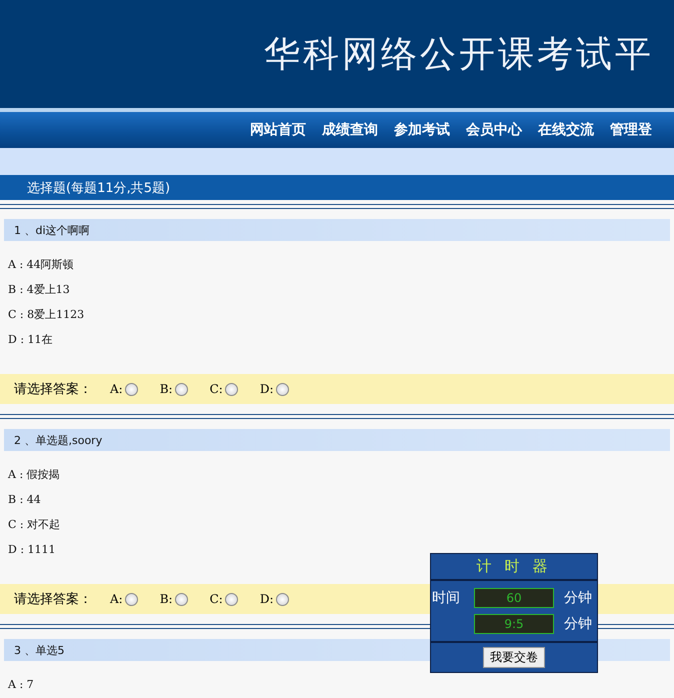 Image resolution: width=674 pixels, height=698 pixels. What do you see at coordinates (278, 130) in the screenshot?
I see `nav-link: 网站首页` at bounding box center [278, 130].